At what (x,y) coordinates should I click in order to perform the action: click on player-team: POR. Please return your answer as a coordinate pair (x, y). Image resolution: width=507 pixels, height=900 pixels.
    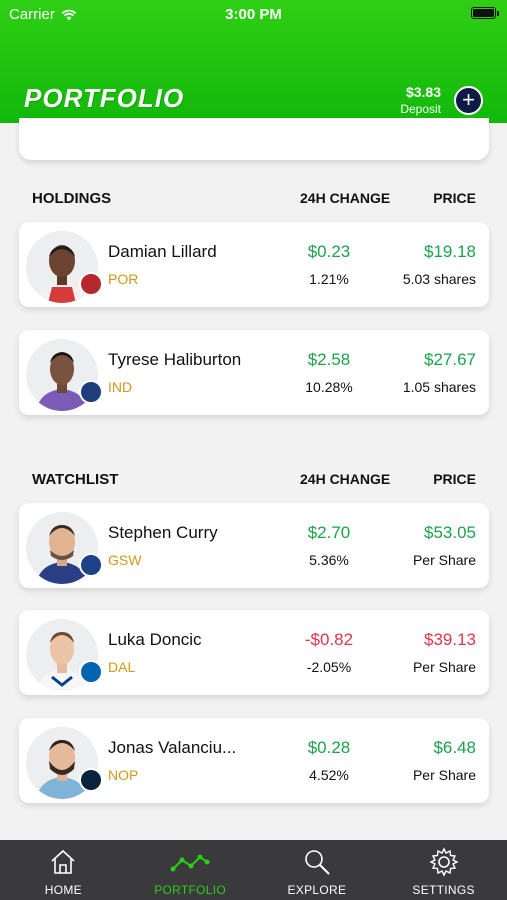
    Looking at the image, I should click on (123, 279).